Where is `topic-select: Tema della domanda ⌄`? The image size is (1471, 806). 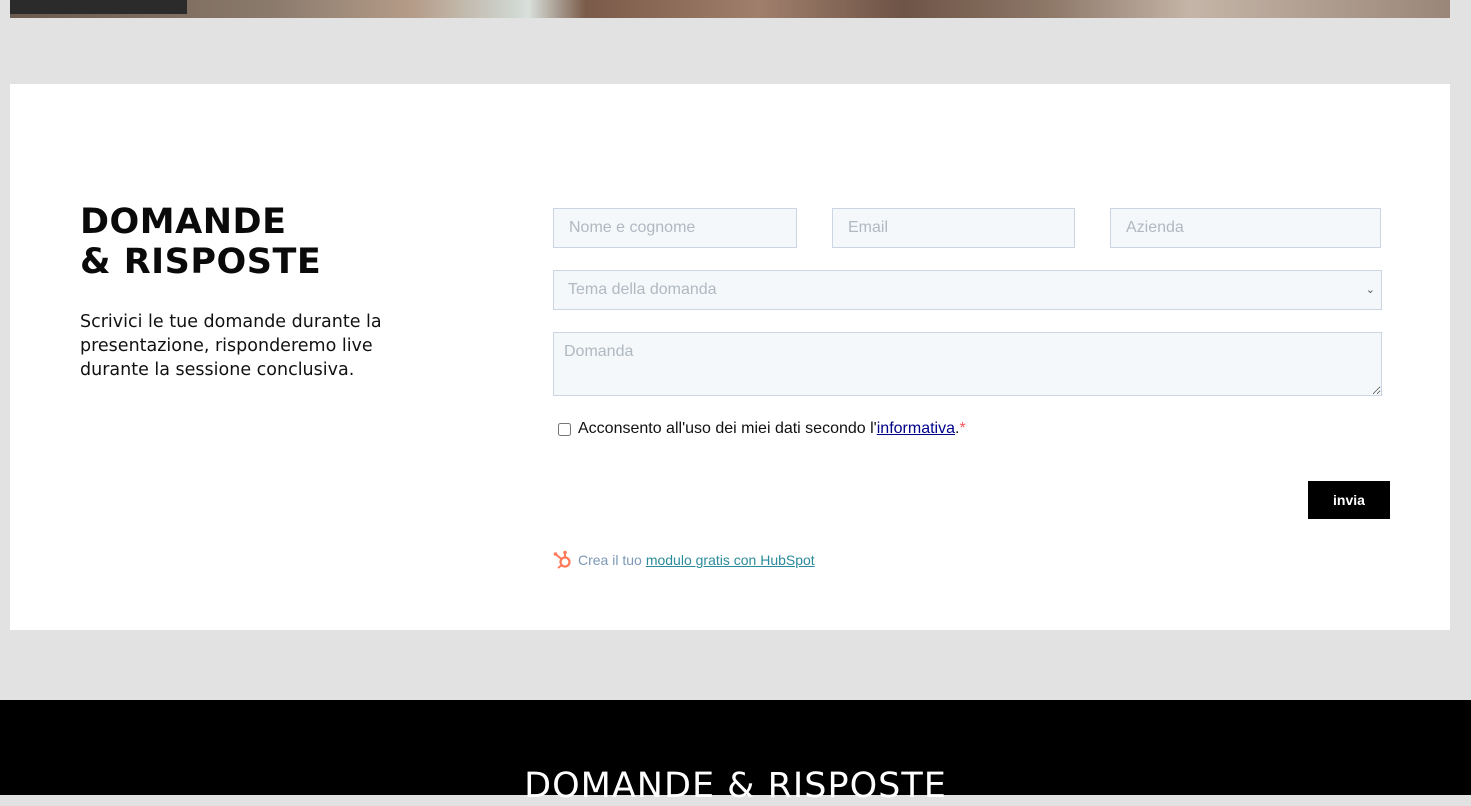 topic-select: Tema della domanda ⌄ is located at coordinates (967, 290).